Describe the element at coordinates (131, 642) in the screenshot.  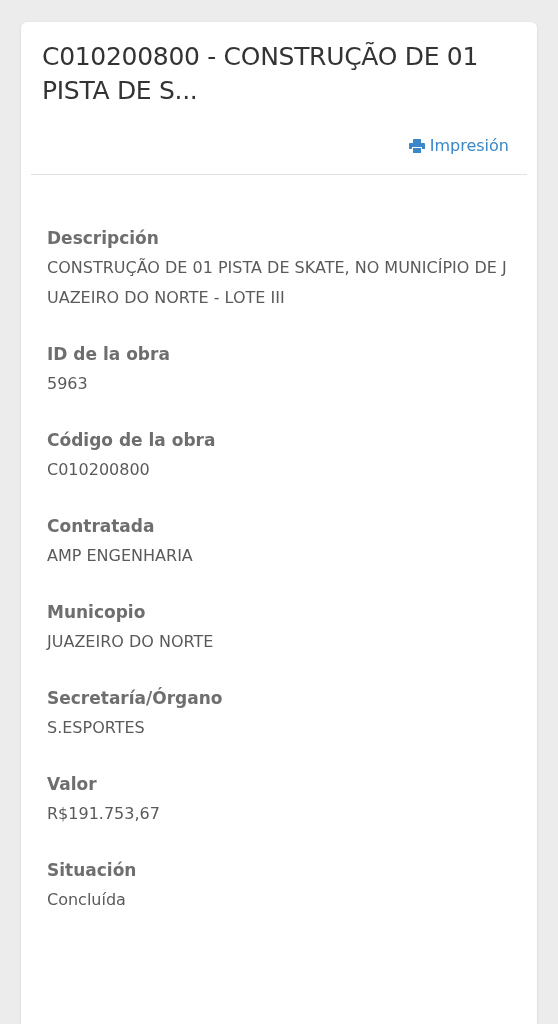
I see `field-value: JUAZEIRO DO NORTE` at that location.